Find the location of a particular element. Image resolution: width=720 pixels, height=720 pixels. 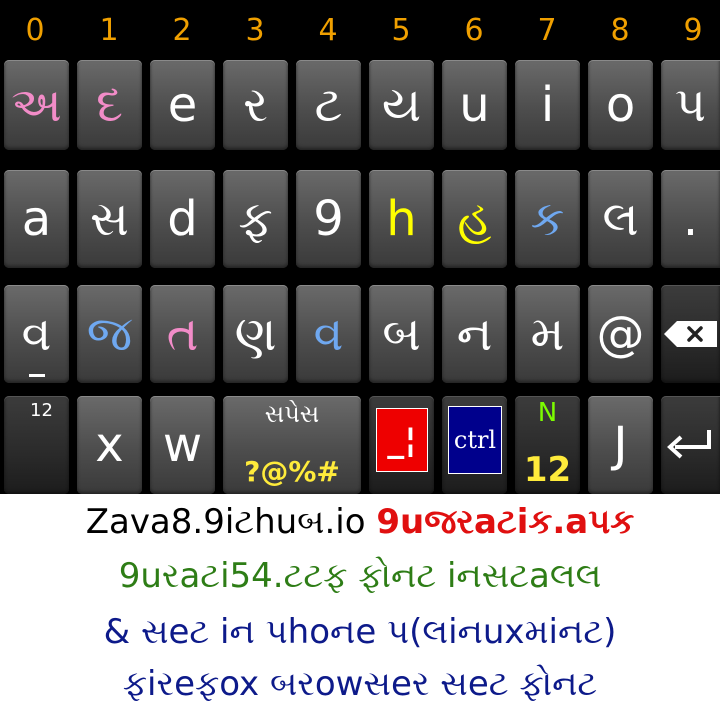

key-label: w is located at coordinates (182, 445).